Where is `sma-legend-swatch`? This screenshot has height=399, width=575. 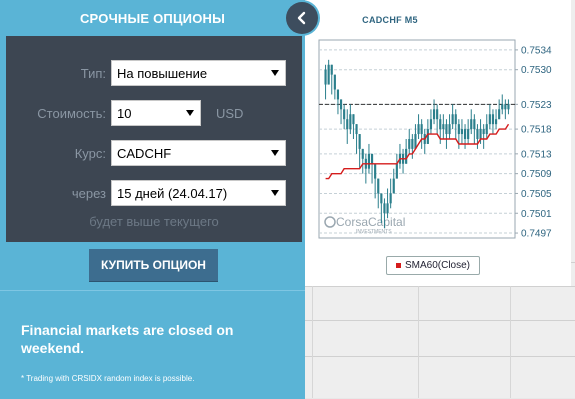
sma-legend-swatch is located at coordinates (398, 265).